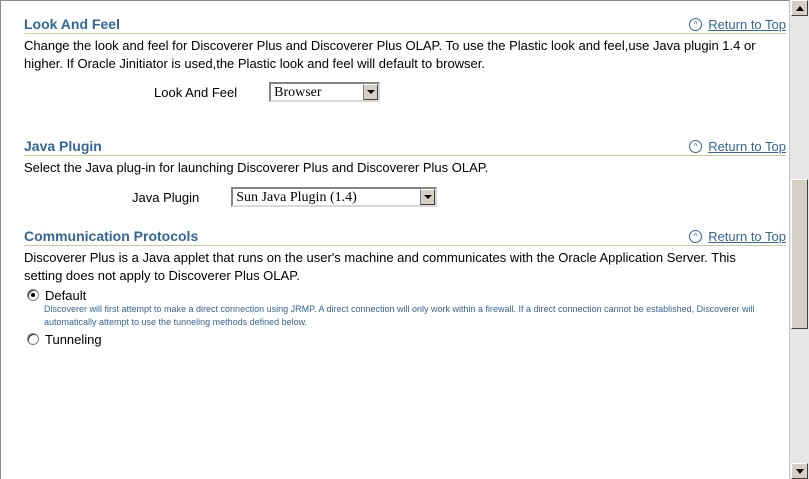  What do you see at coordinates (405, 23) in the screenshot?
I see `look-and-feel-header: Look And Feel ^ Return to Top` at bounding box center [405, 23].